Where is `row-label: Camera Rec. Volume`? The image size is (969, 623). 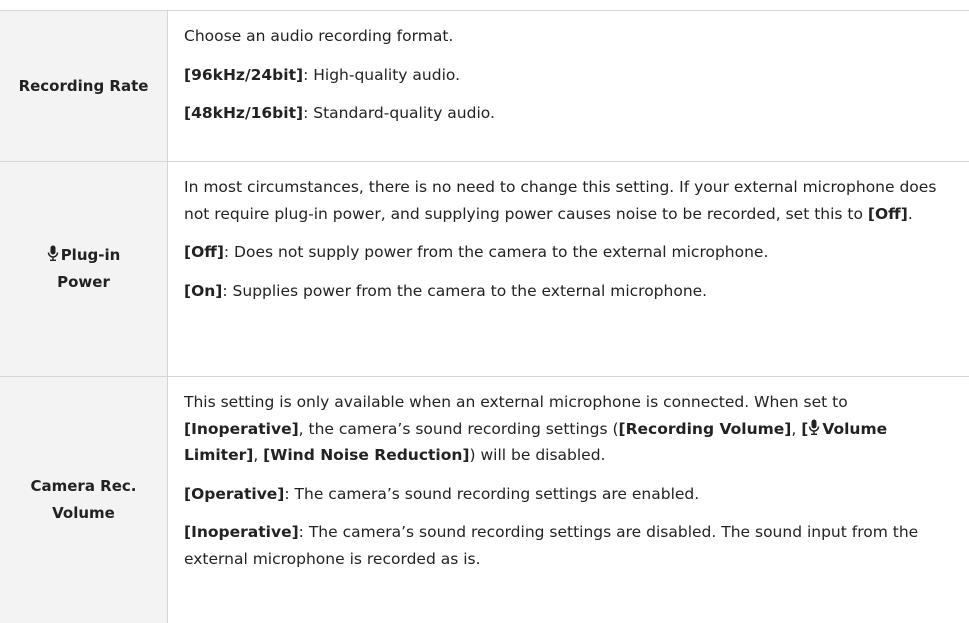 row-label: Camera Rec. Volume is located at coordinates (84, 500).